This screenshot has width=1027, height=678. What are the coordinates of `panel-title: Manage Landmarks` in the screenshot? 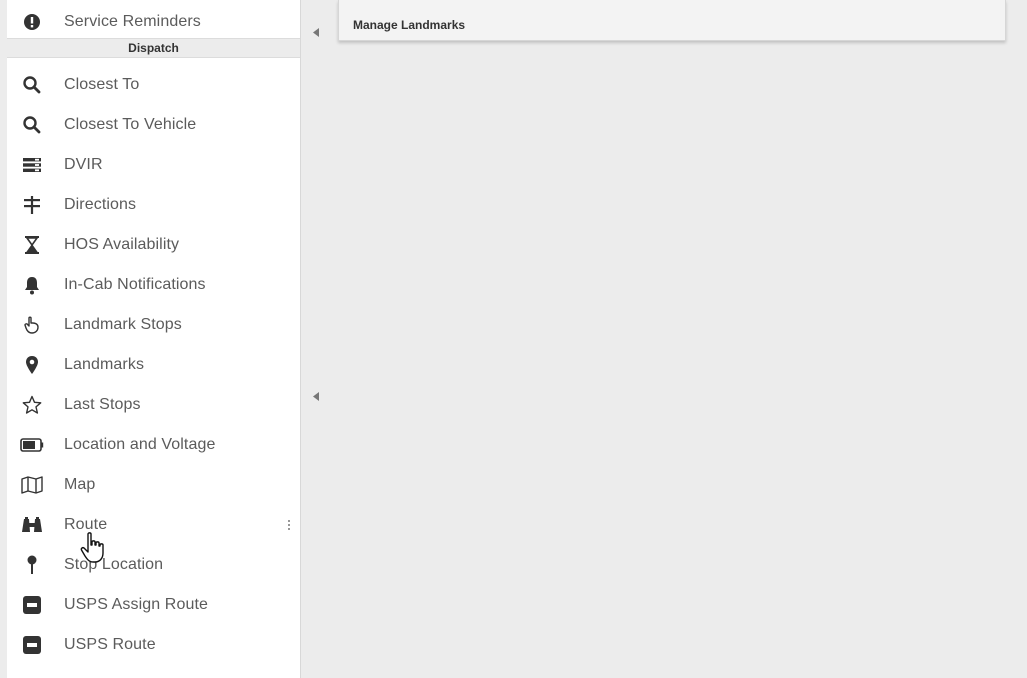 It's located at (409, 25).